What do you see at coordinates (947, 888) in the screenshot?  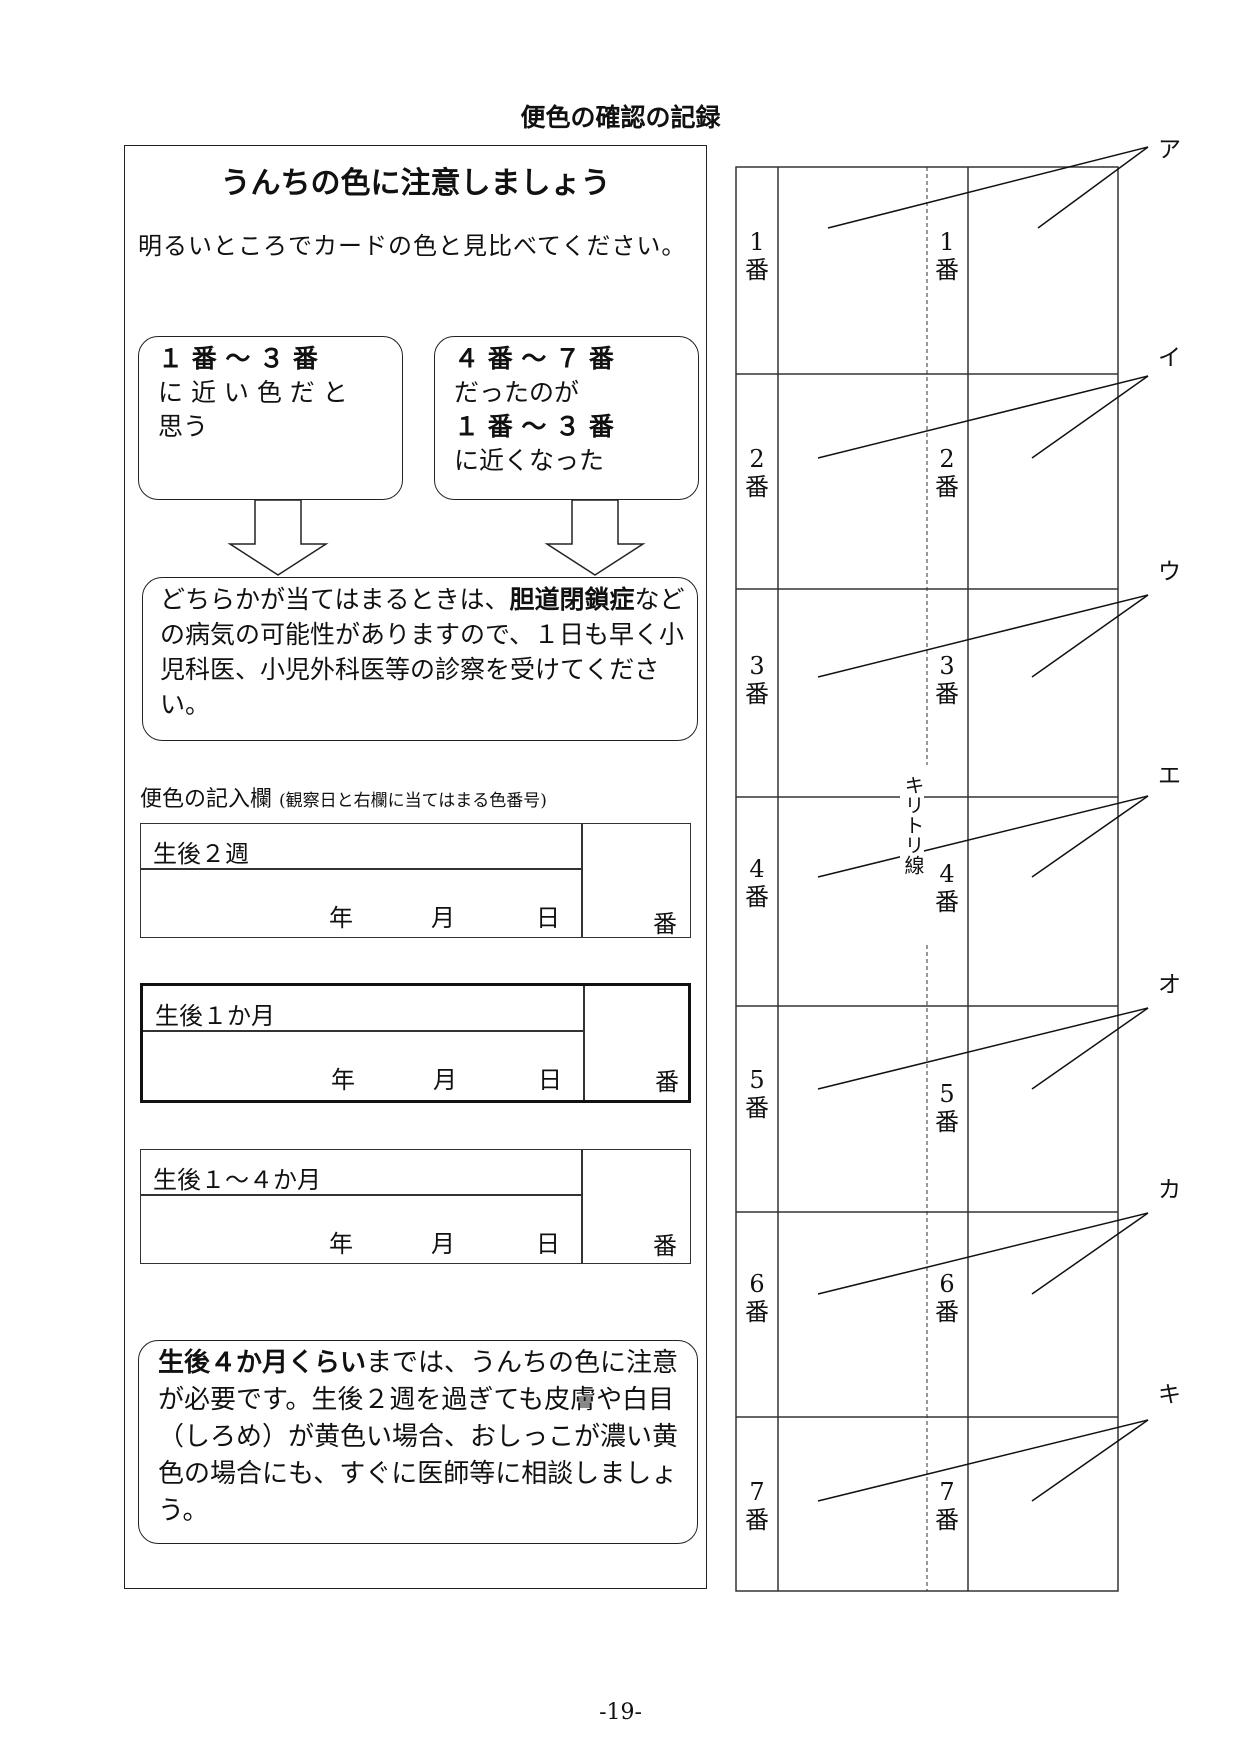 I see `color-number-4-right: 4番` at bounding box center [947, 888].